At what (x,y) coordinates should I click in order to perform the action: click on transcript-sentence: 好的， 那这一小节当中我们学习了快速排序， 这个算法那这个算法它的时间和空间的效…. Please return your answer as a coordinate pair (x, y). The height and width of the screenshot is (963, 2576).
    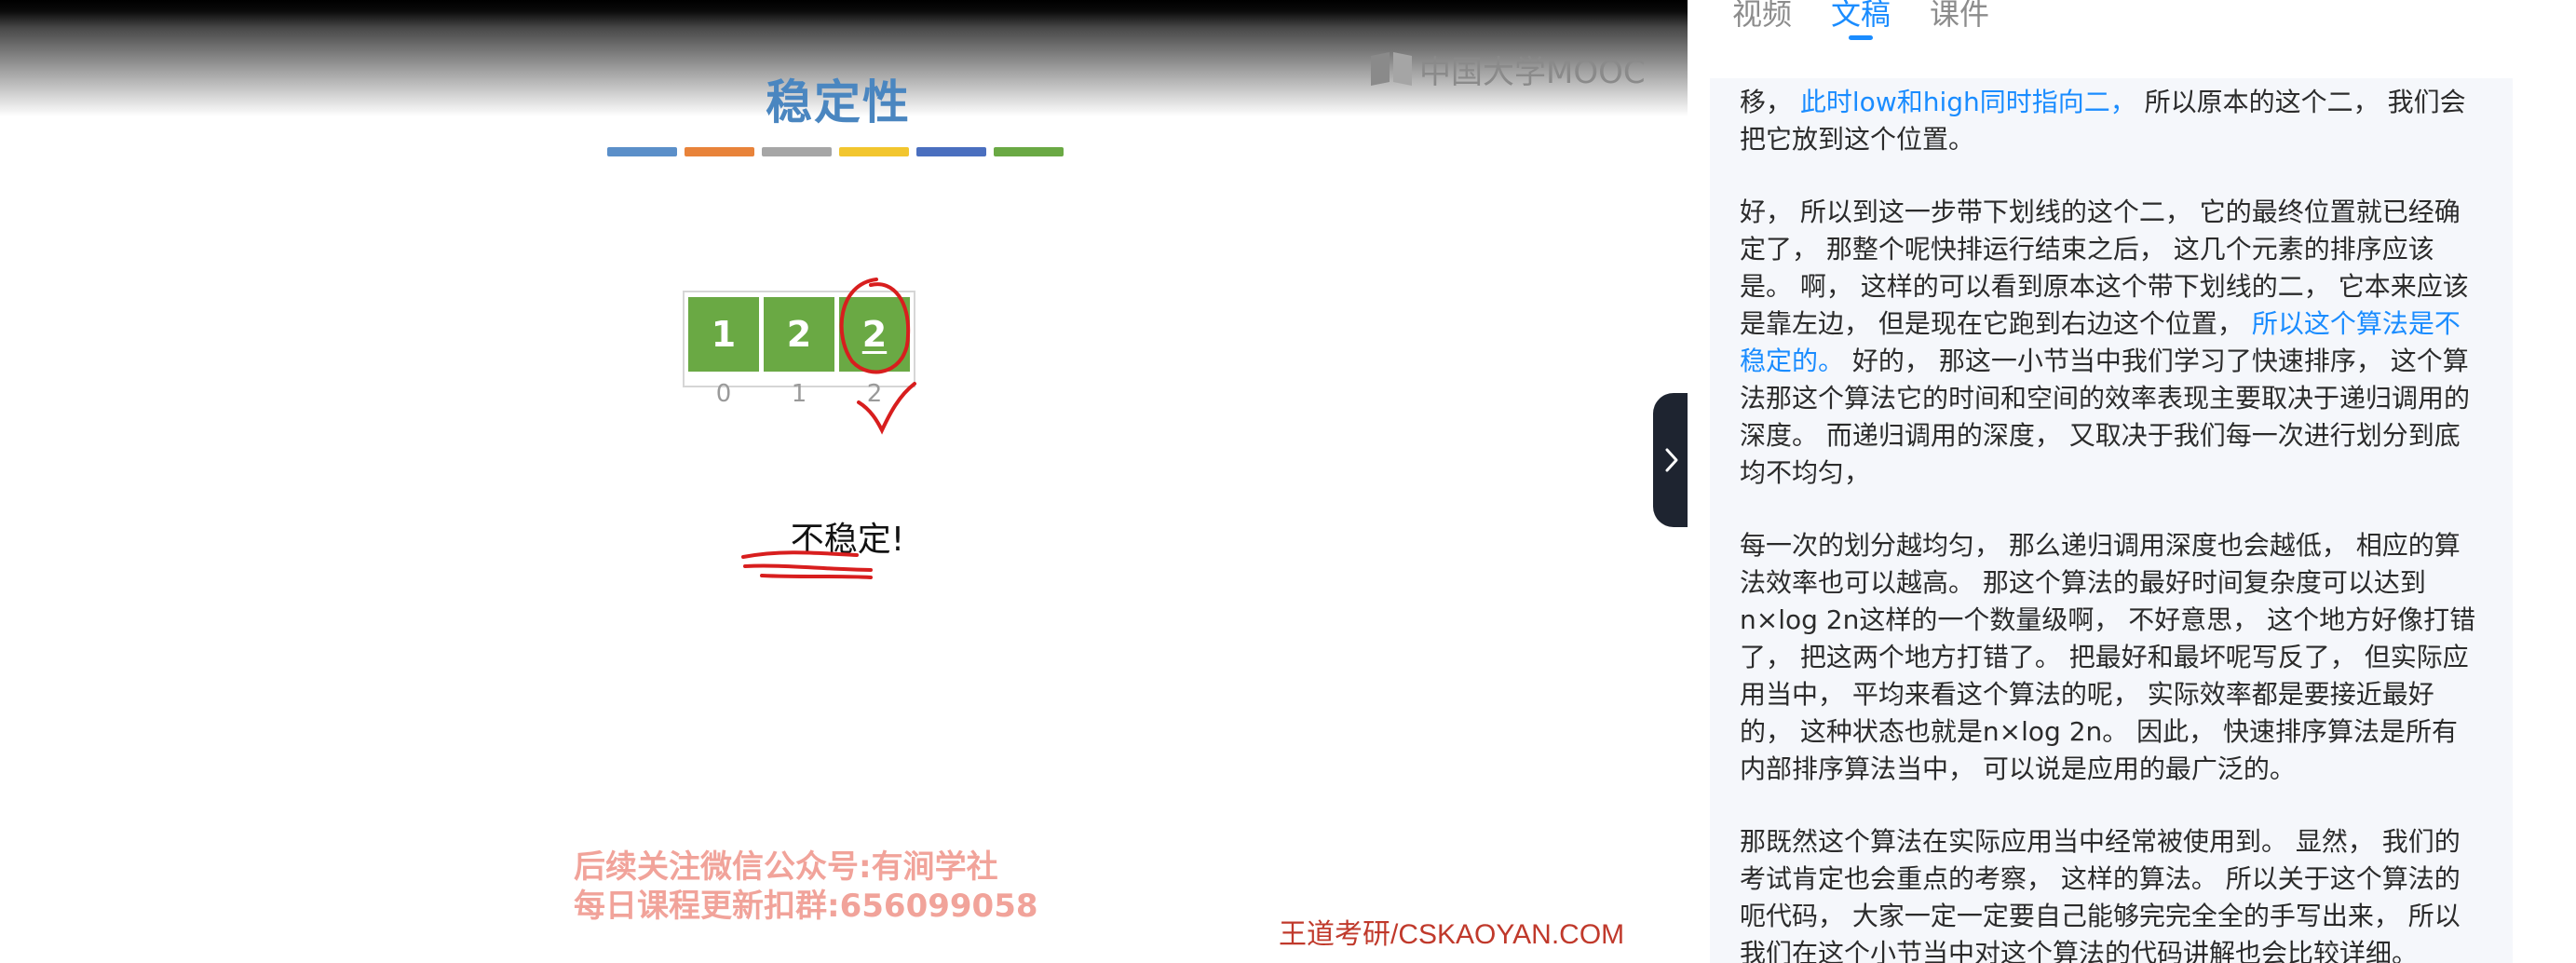
    Looking at the image, I should click on (2105, 417).